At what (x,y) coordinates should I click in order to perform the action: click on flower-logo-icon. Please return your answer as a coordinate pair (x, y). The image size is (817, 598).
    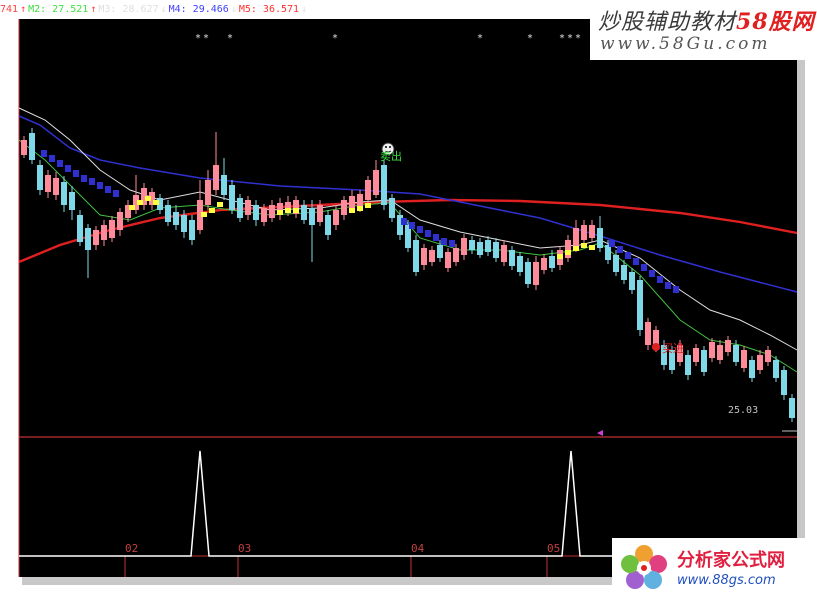
    Looking at the image, I should click on (644, 567).